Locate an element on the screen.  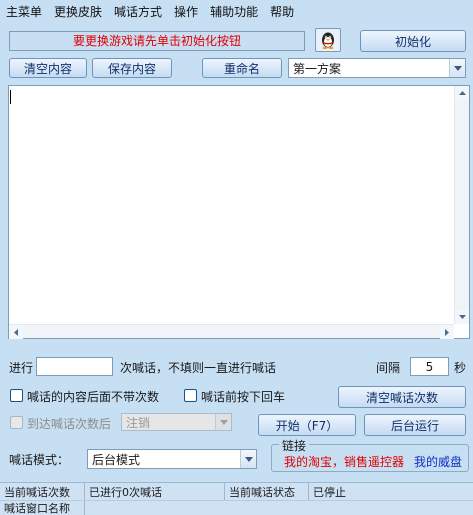
scroll-up-icon is located at coordinates (462, 93).